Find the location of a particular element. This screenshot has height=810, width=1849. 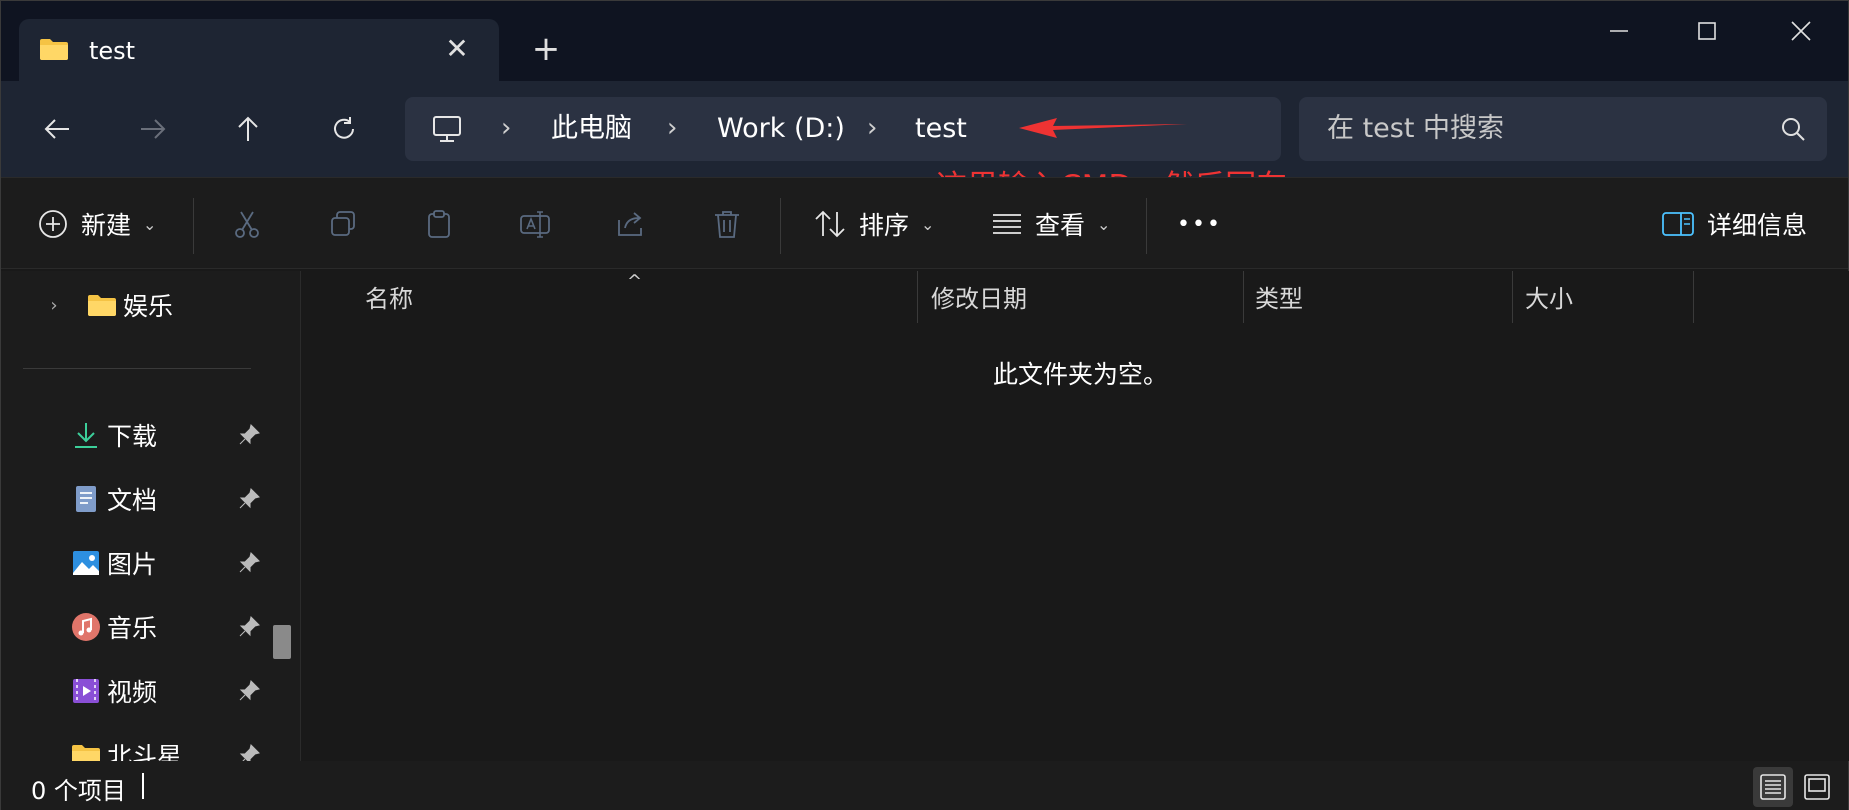

back-button is located at coordinates (57, 129).